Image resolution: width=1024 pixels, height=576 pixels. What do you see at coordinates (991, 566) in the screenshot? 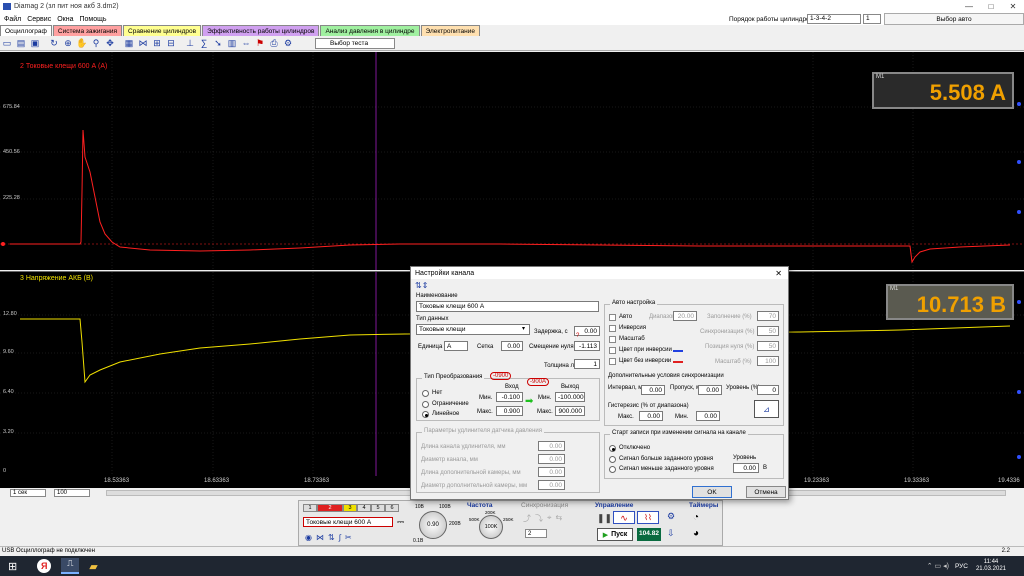
I see `clock: 11:44 21.03.2021` at bounding box center [991, 566].